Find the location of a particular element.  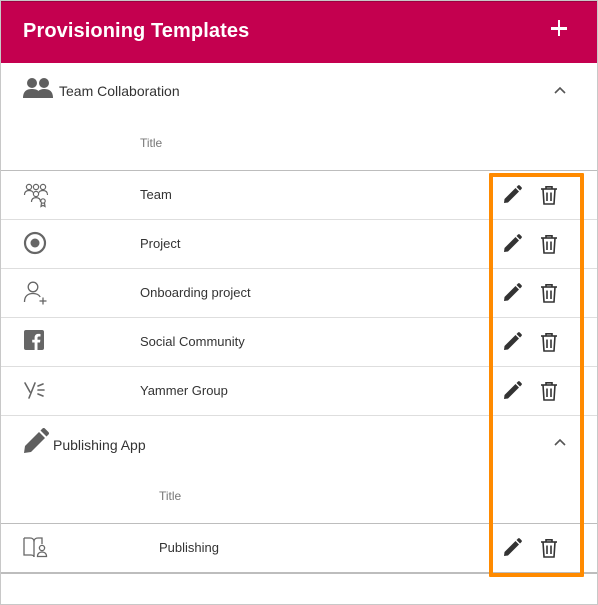

template-title: Project is located at coordinates (160, 243).